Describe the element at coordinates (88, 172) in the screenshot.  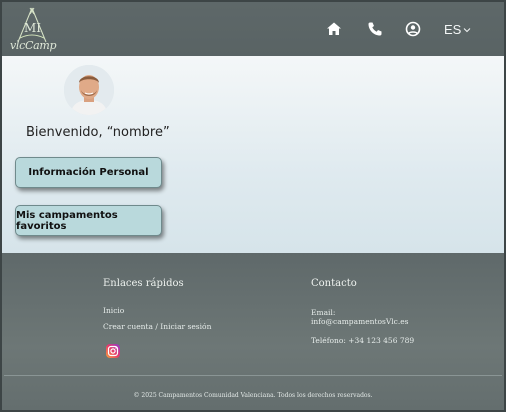
I see `personal-info-button: Información Personal` at that location.